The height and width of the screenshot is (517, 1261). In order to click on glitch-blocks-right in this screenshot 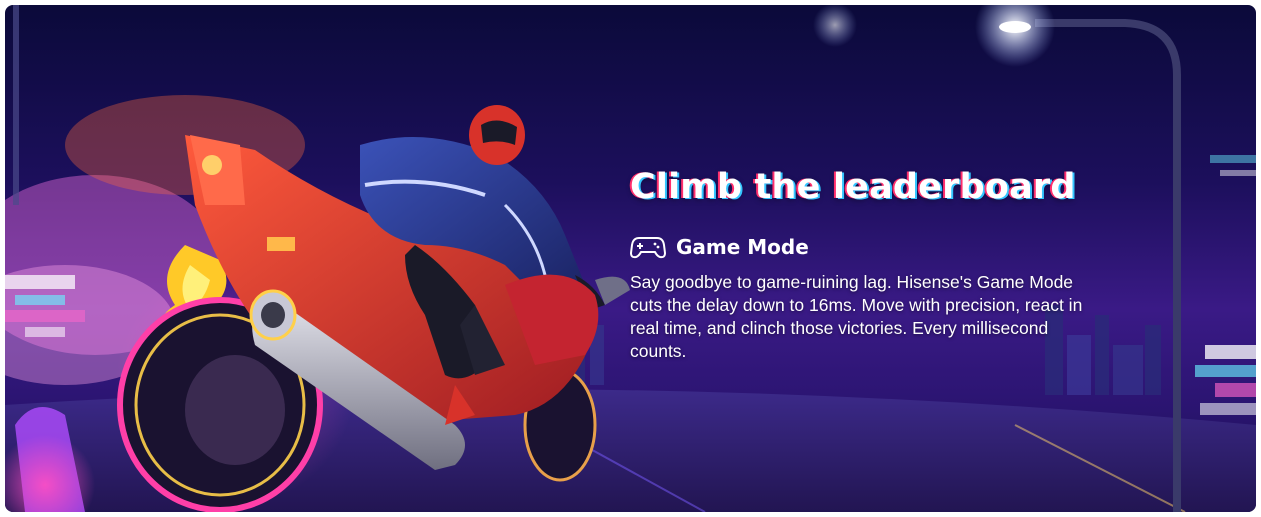, I will do `click(1225, 285)`.